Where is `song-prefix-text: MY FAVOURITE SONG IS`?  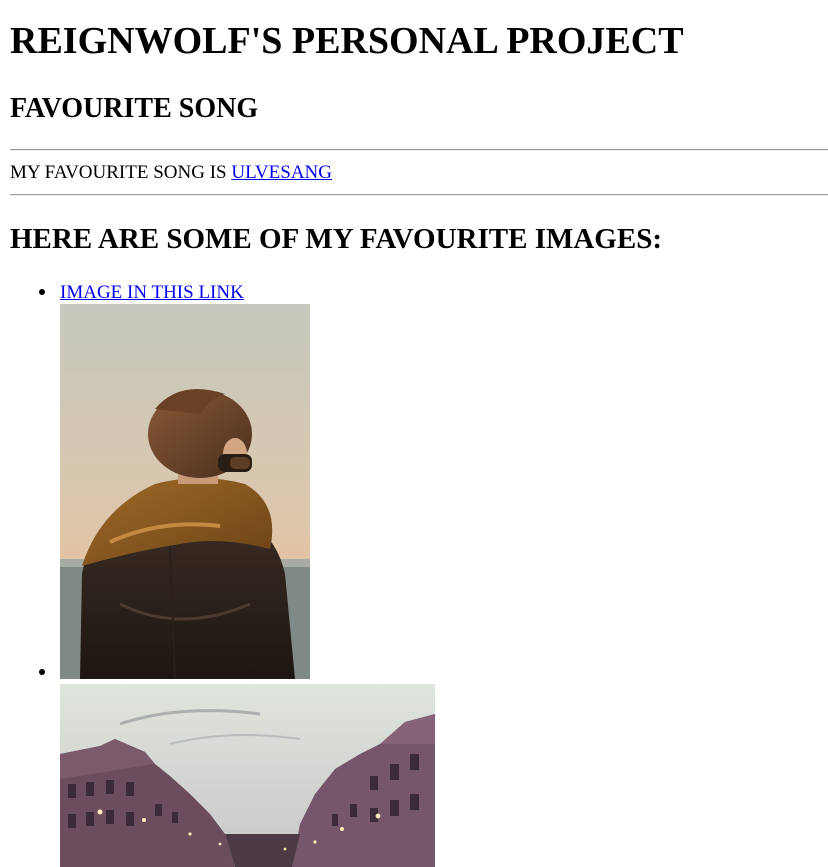 song-prefix-text: MY FAVOURITE SONG IS is located at coordinates (121, 172).